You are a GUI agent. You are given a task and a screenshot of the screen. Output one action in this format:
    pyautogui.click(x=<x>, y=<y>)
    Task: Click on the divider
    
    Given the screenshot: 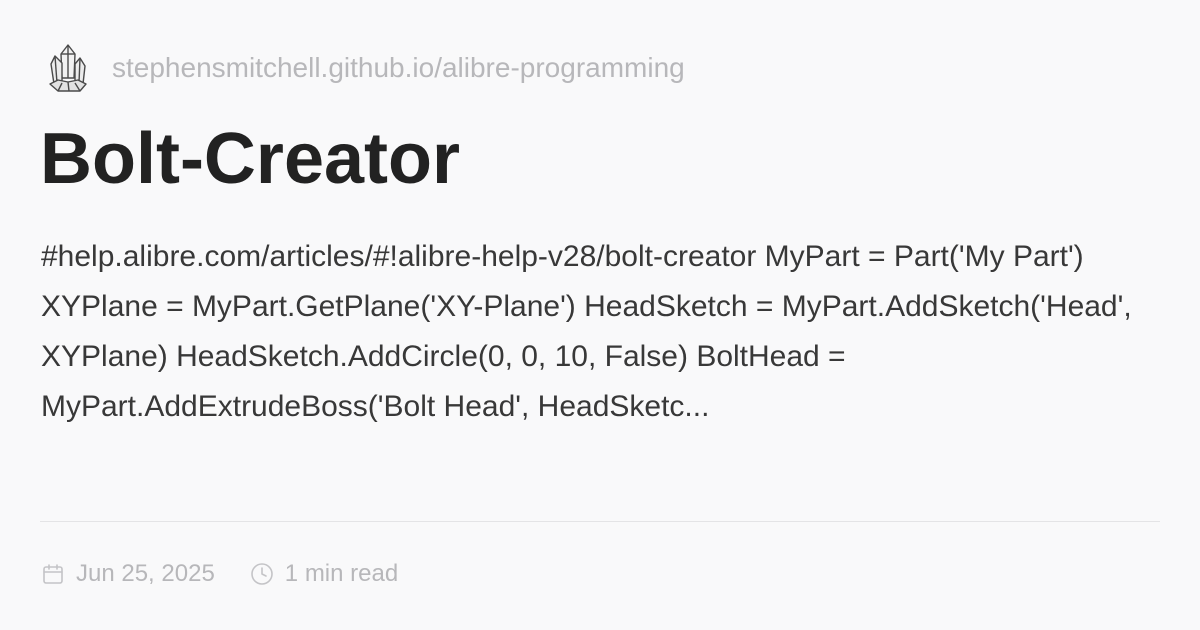 What is the action you would take?
    pyautogui.click(x=600, y=521)
    